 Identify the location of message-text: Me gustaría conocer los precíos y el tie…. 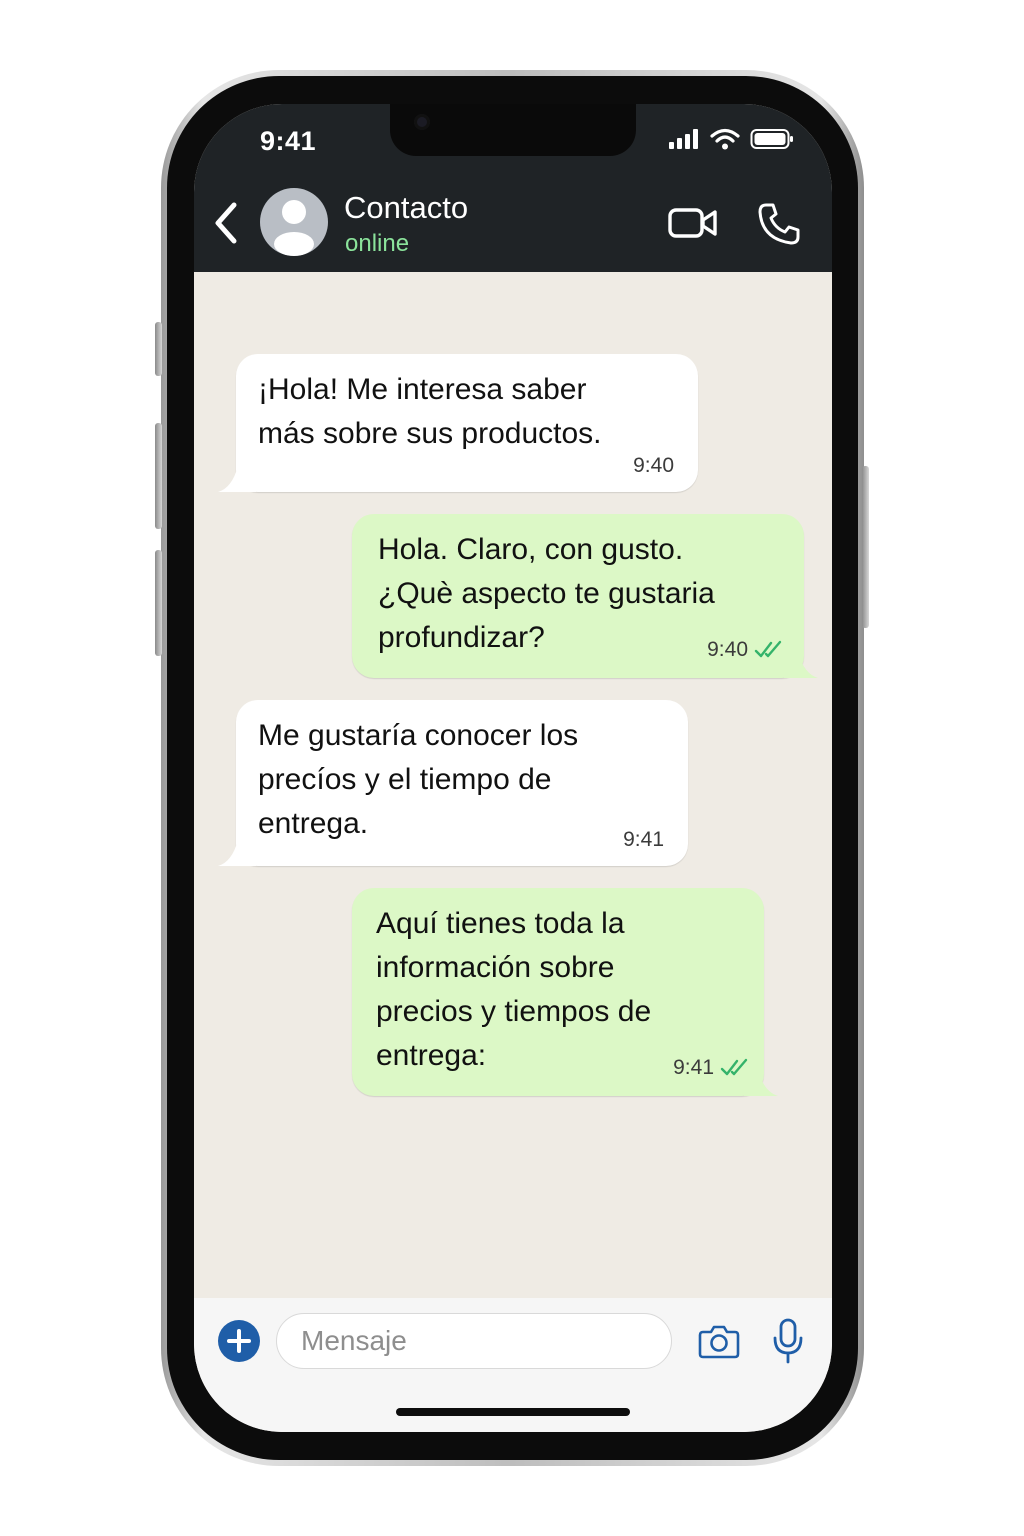
(418, 779).